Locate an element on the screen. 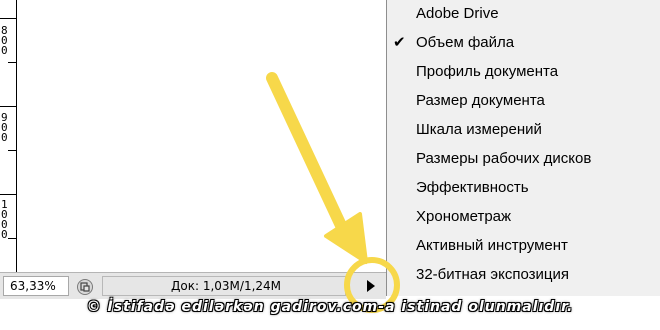 Image resolution: width=660 pixels, height=330 pixels. menu-item-document-profile: Профиль документа is located at coordinates (523, 73).